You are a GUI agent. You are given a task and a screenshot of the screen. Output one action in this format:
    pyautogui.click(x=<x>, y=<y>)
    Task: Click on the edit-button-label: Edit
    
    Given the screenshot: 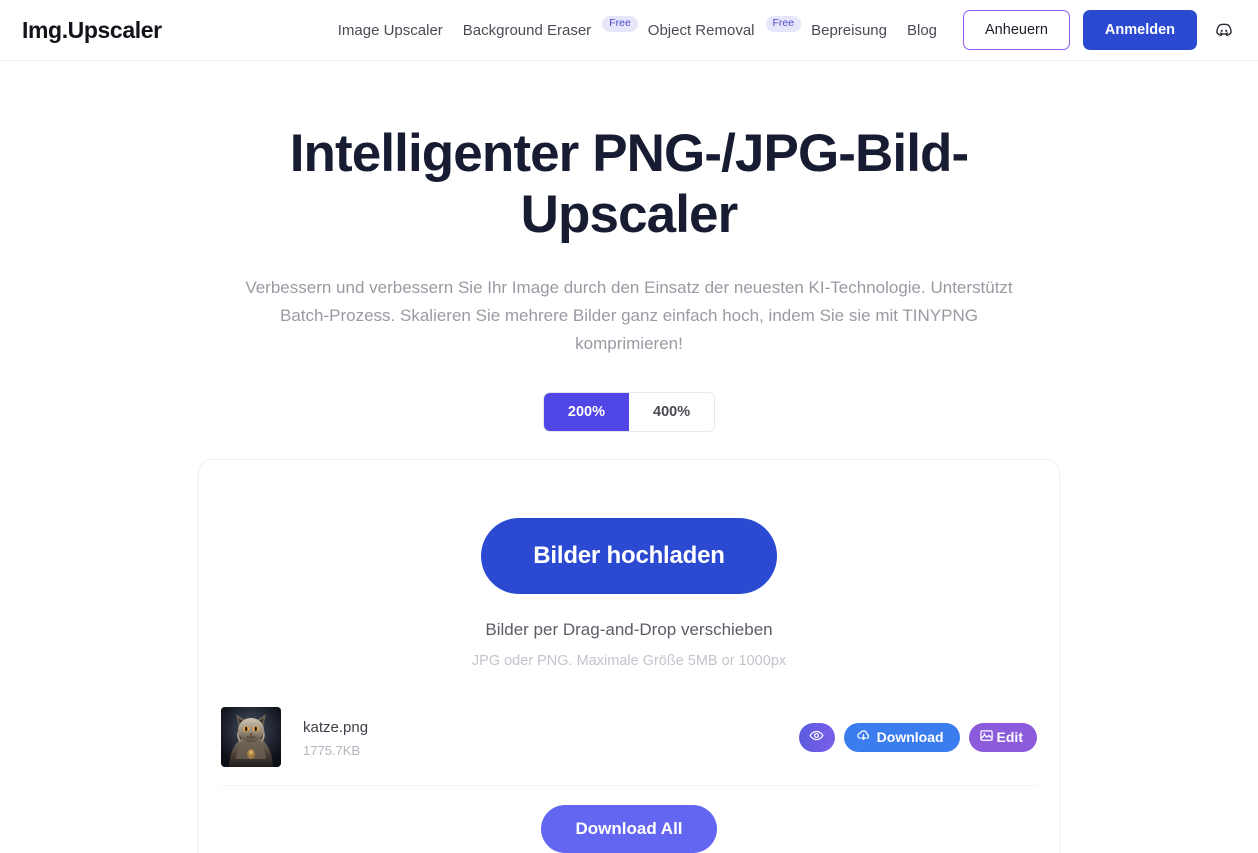 What is the action you would take?
    pyautogui.click(x=1009, y=737)
    